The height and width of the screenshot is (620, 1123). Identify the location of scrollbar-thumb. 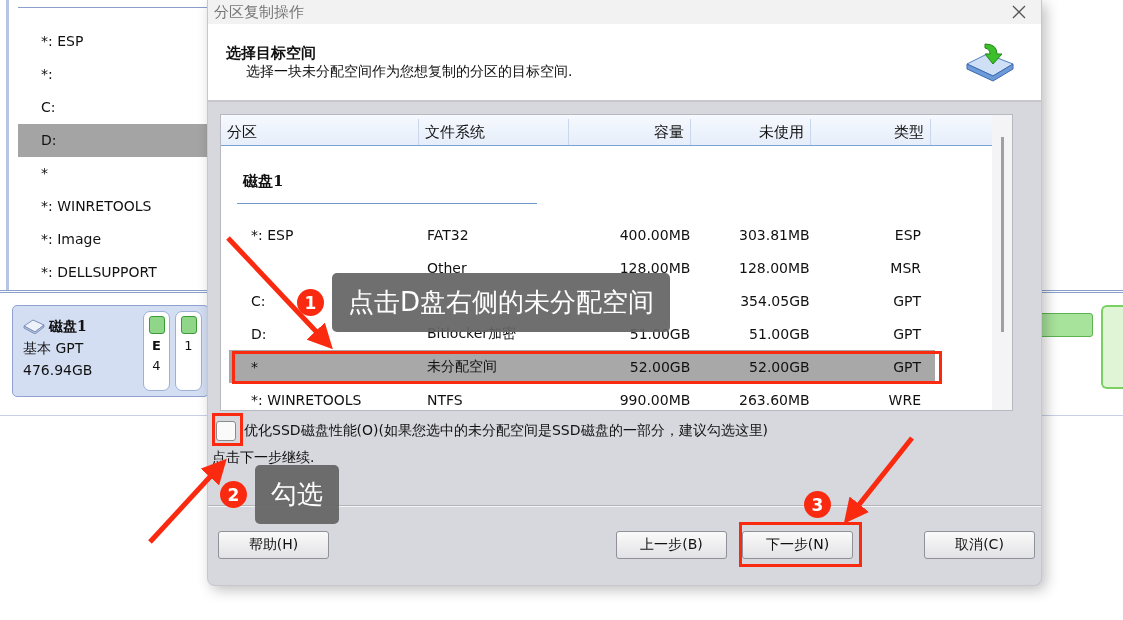
(1002, 234).